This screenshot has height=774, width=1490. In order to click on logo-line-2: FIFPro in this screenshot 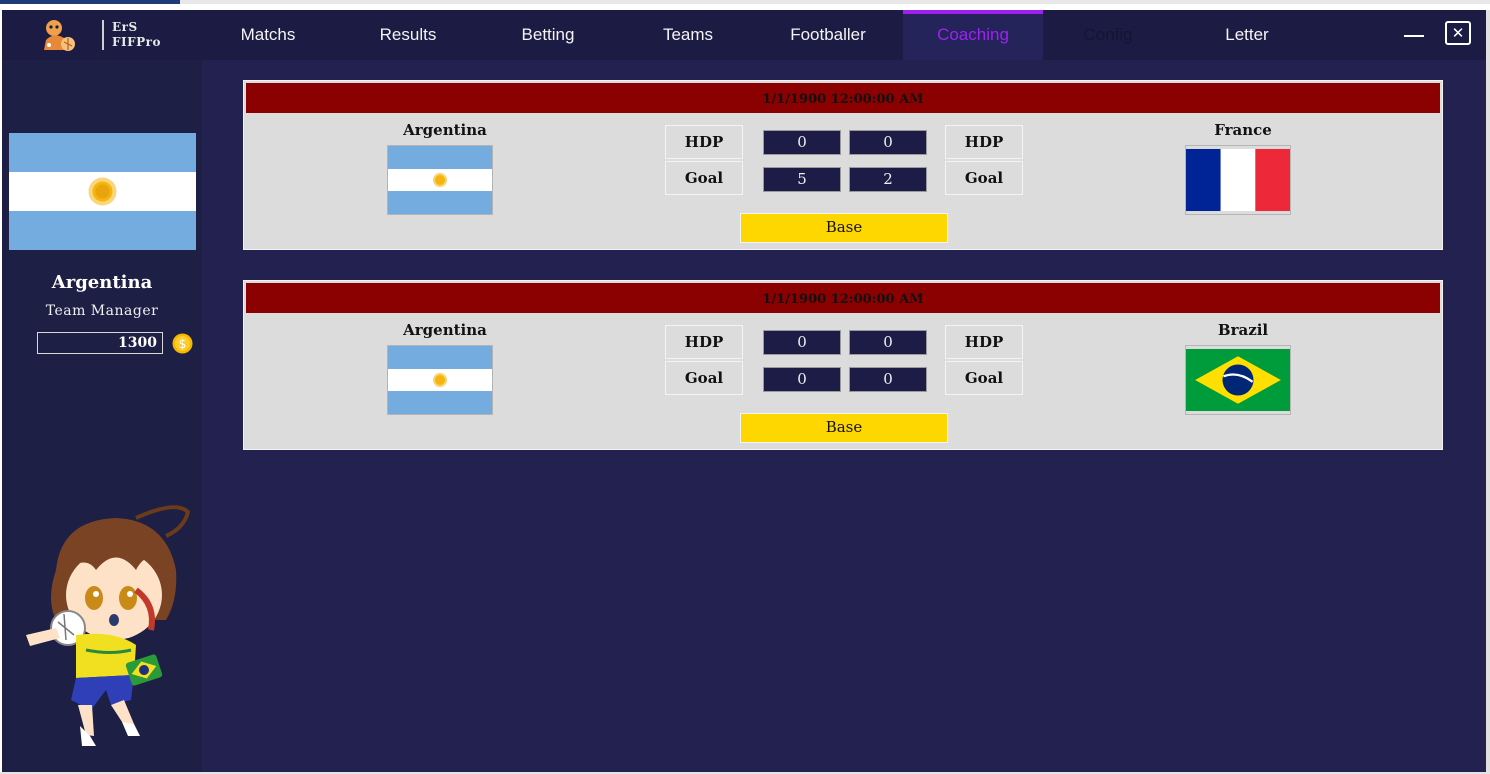, I will do `click(137, 42)`.